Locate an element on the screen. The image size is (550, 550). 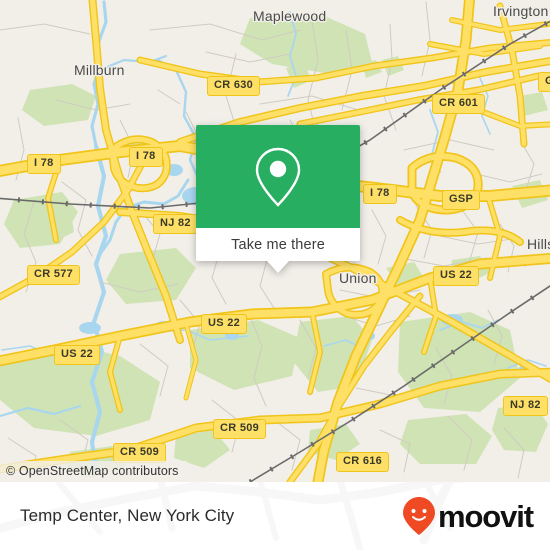
highway-shield-cr509-west: CR 509 is located at coordinates (140, 453).